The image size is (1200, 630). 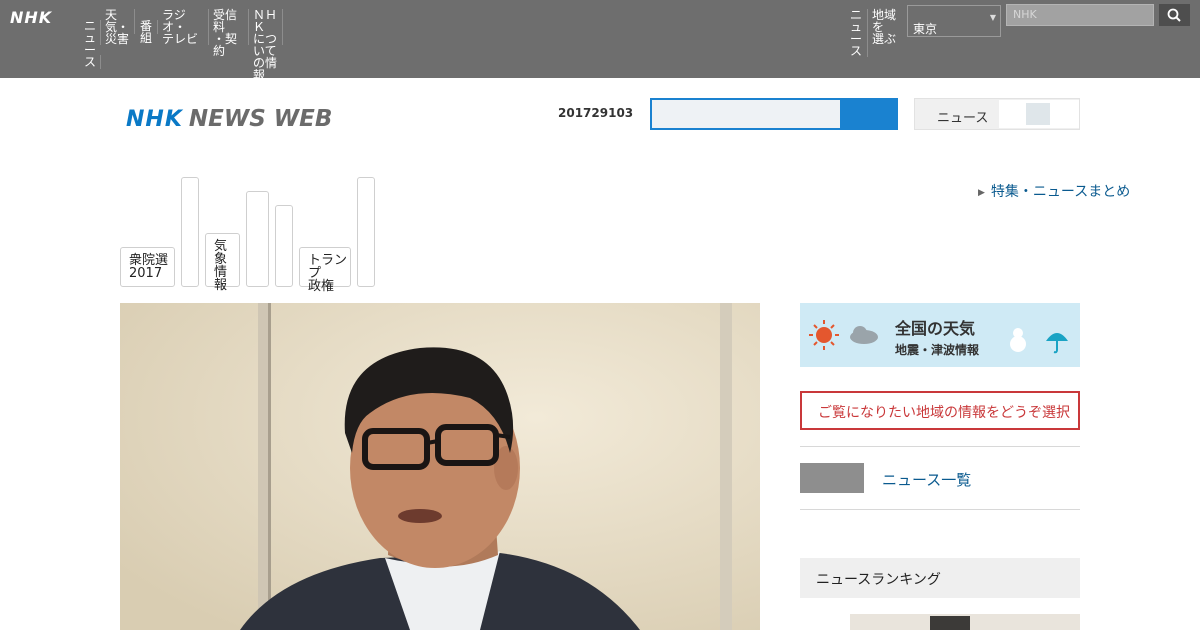 What do you see at coordinates (260, 119) in the screenshot?
I see `logo-news-web-text: NEWS WEB` at bounding box center [260, 119].